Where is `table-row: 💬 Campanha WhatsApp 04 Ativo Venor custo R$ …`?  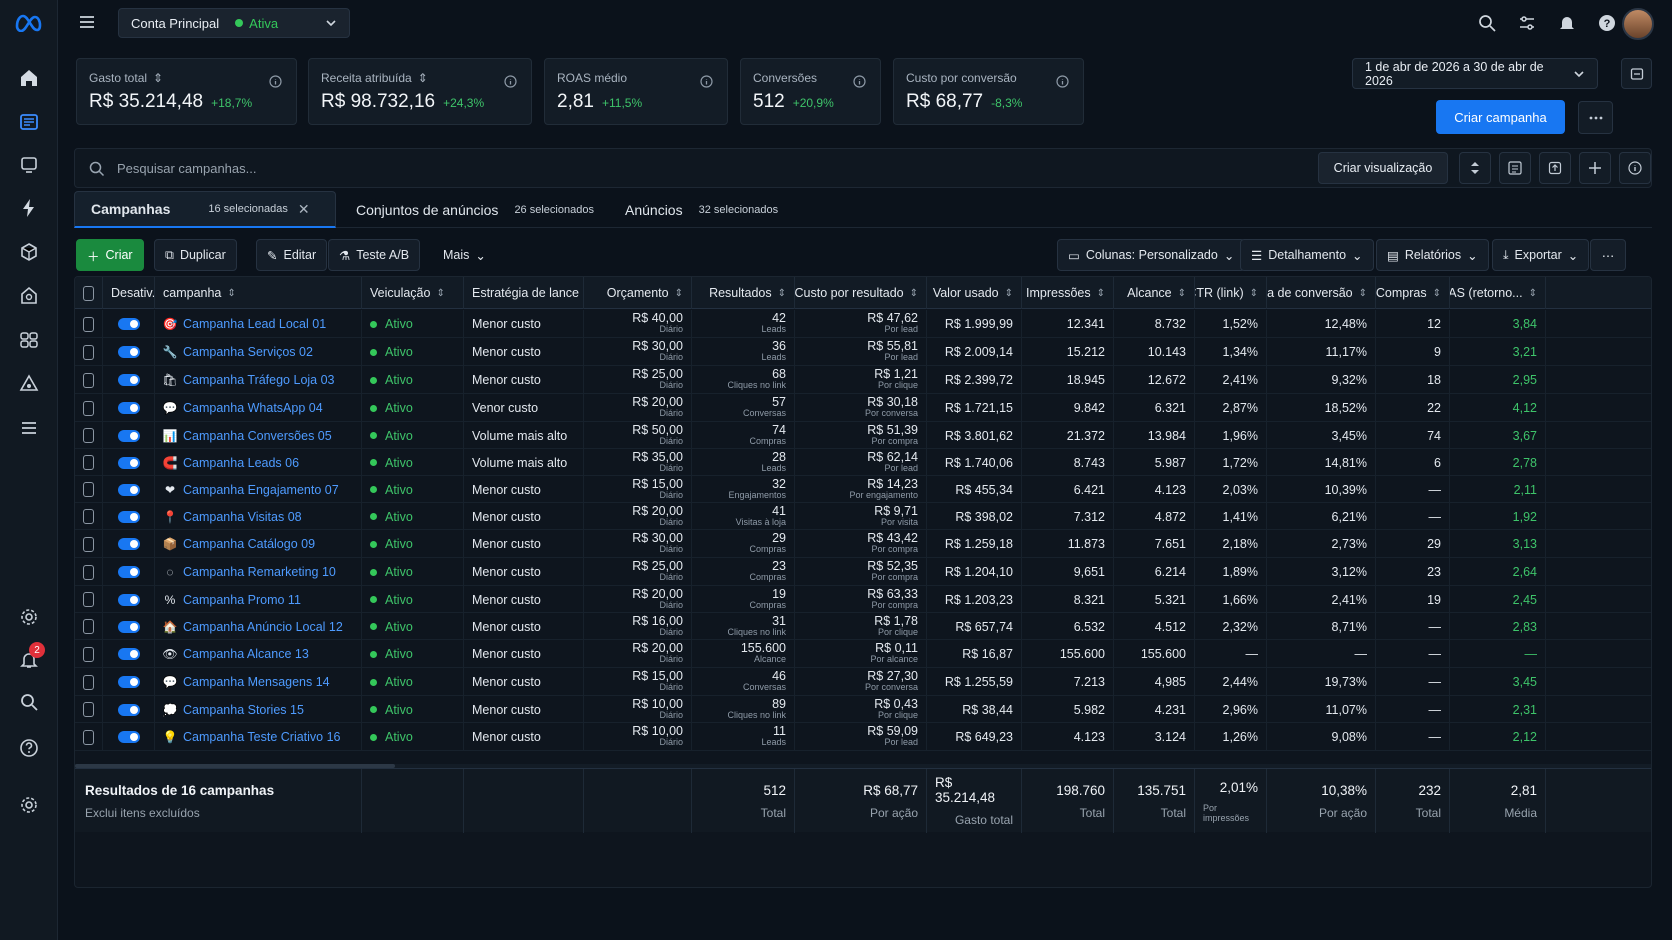 table-row: 💬 Campanha WhatsApp 04 Ativo Venor custo R$ … is located at coordinates (863, 408).